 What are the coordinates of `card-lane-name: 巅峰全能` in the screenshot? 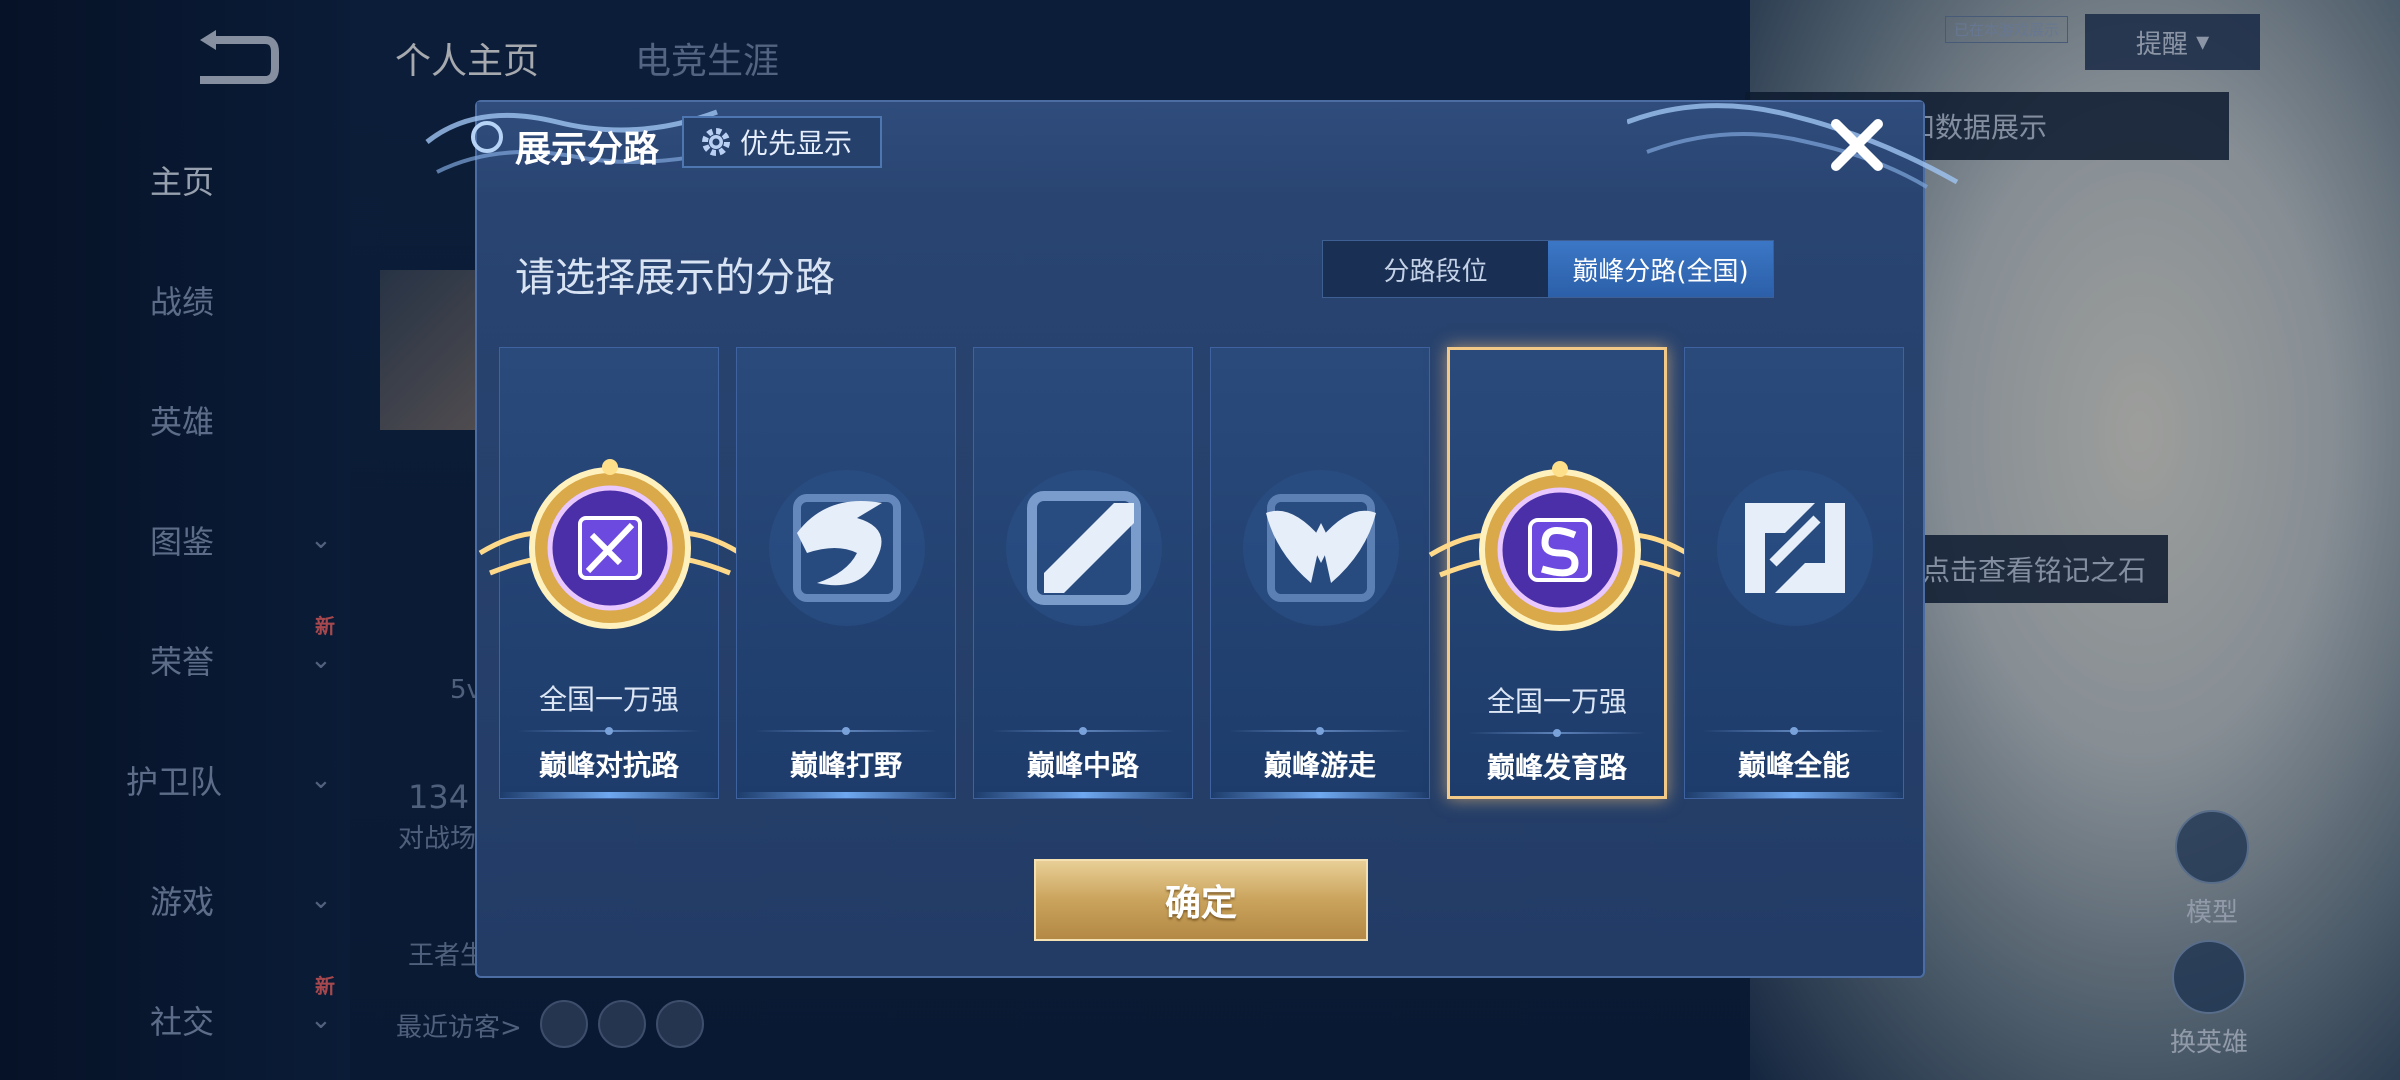 It's located at (1793, 765).